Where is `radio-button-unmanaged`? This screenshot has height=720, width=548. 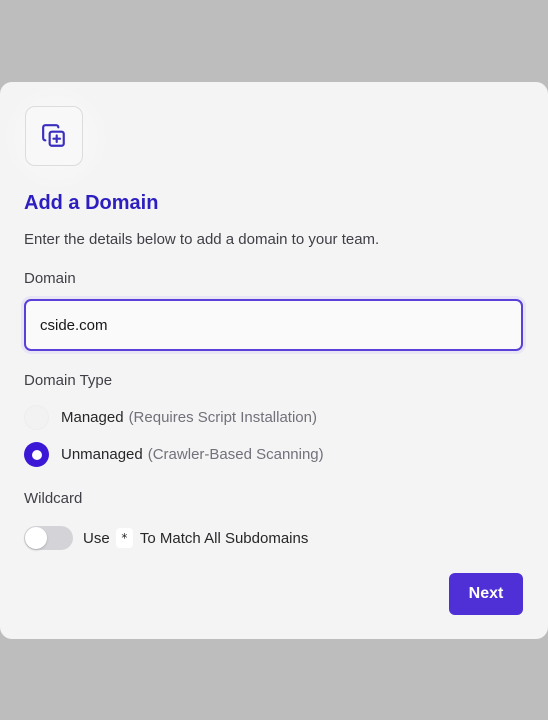
radio-button-unmanaged is located at coordinates (36, 454).